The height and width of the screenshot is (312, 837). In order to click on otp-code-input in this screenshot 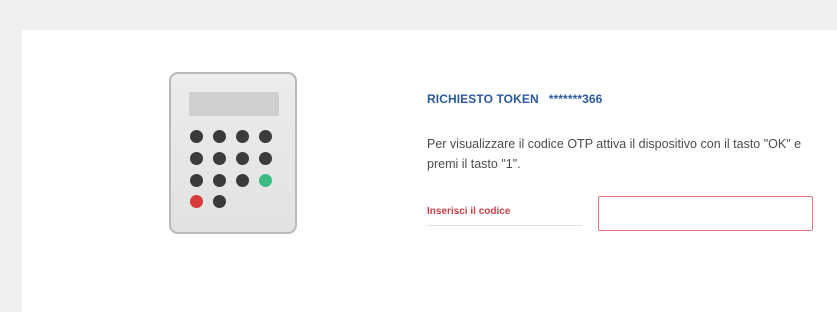, I will do `click(705, 213)`.